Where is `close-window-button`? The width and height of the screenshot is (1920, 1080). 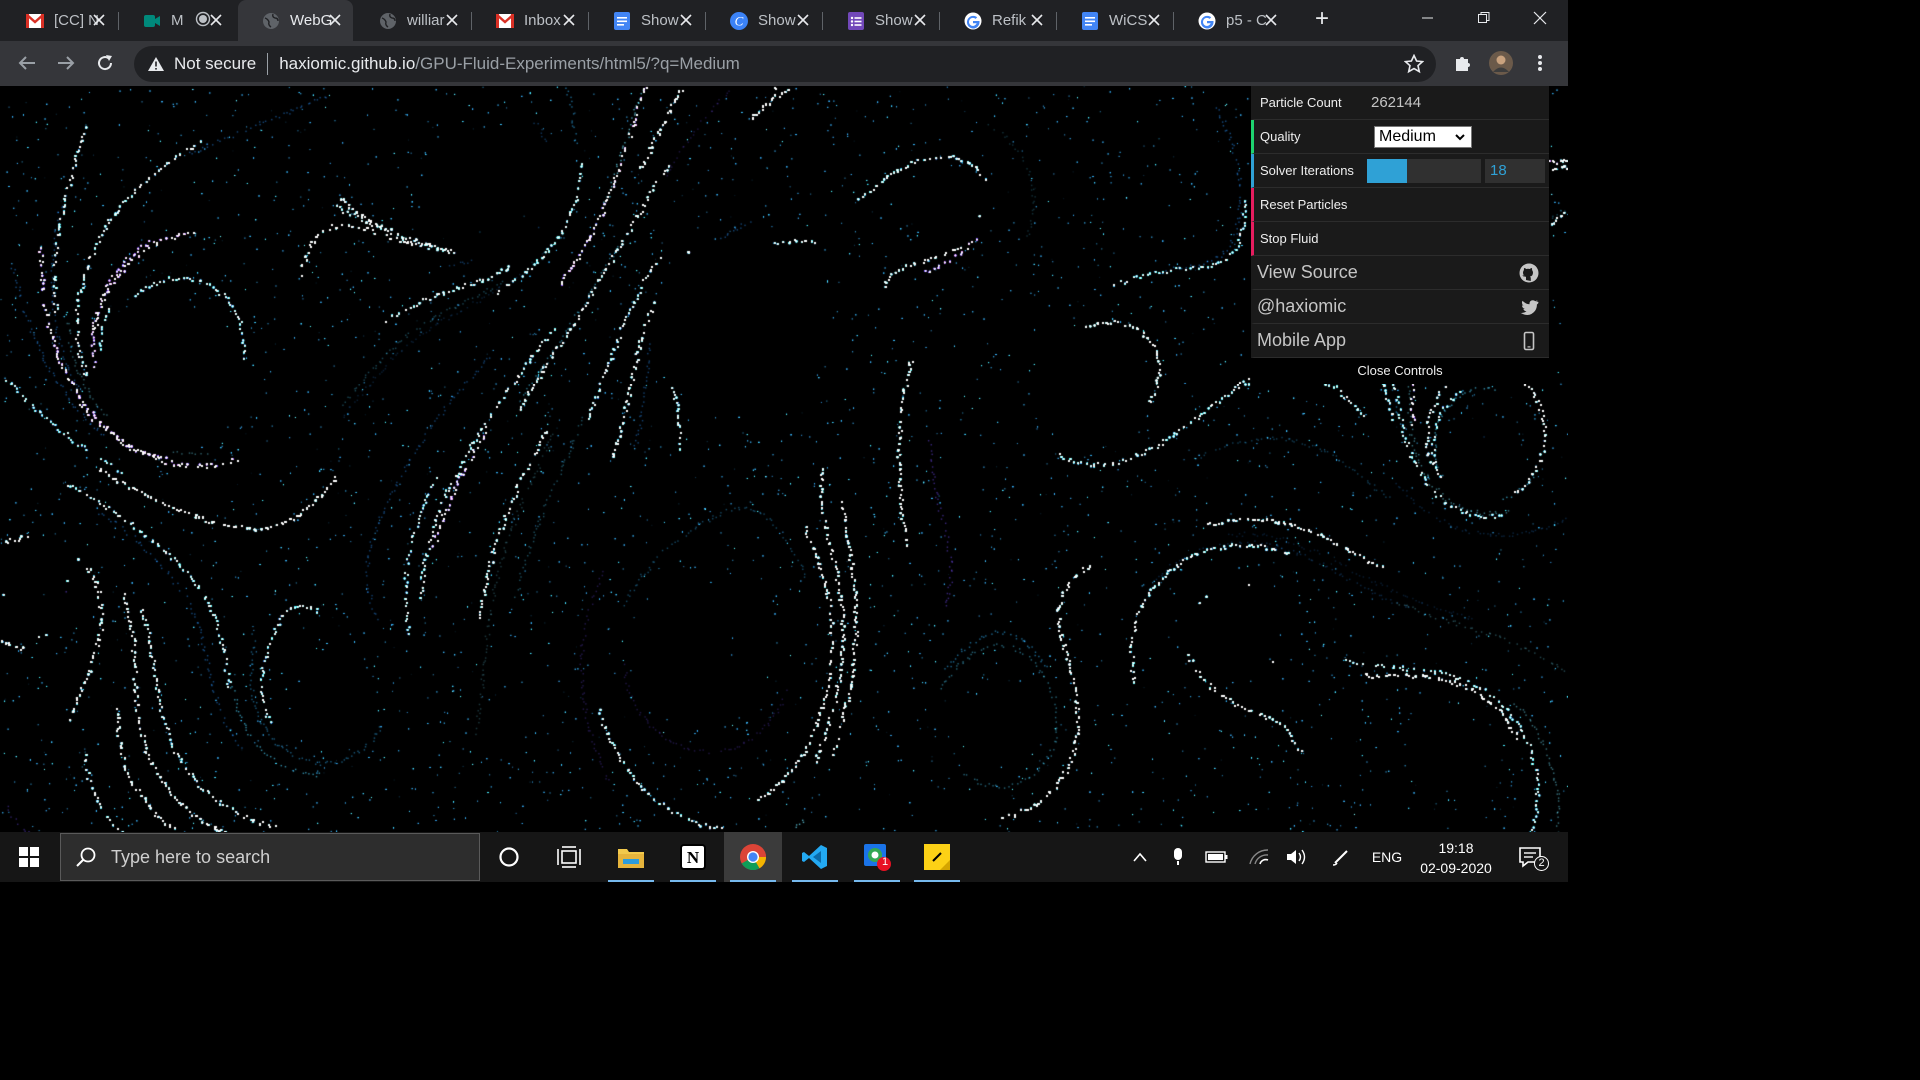
close-window-button is located at coordinates (1540, 18).